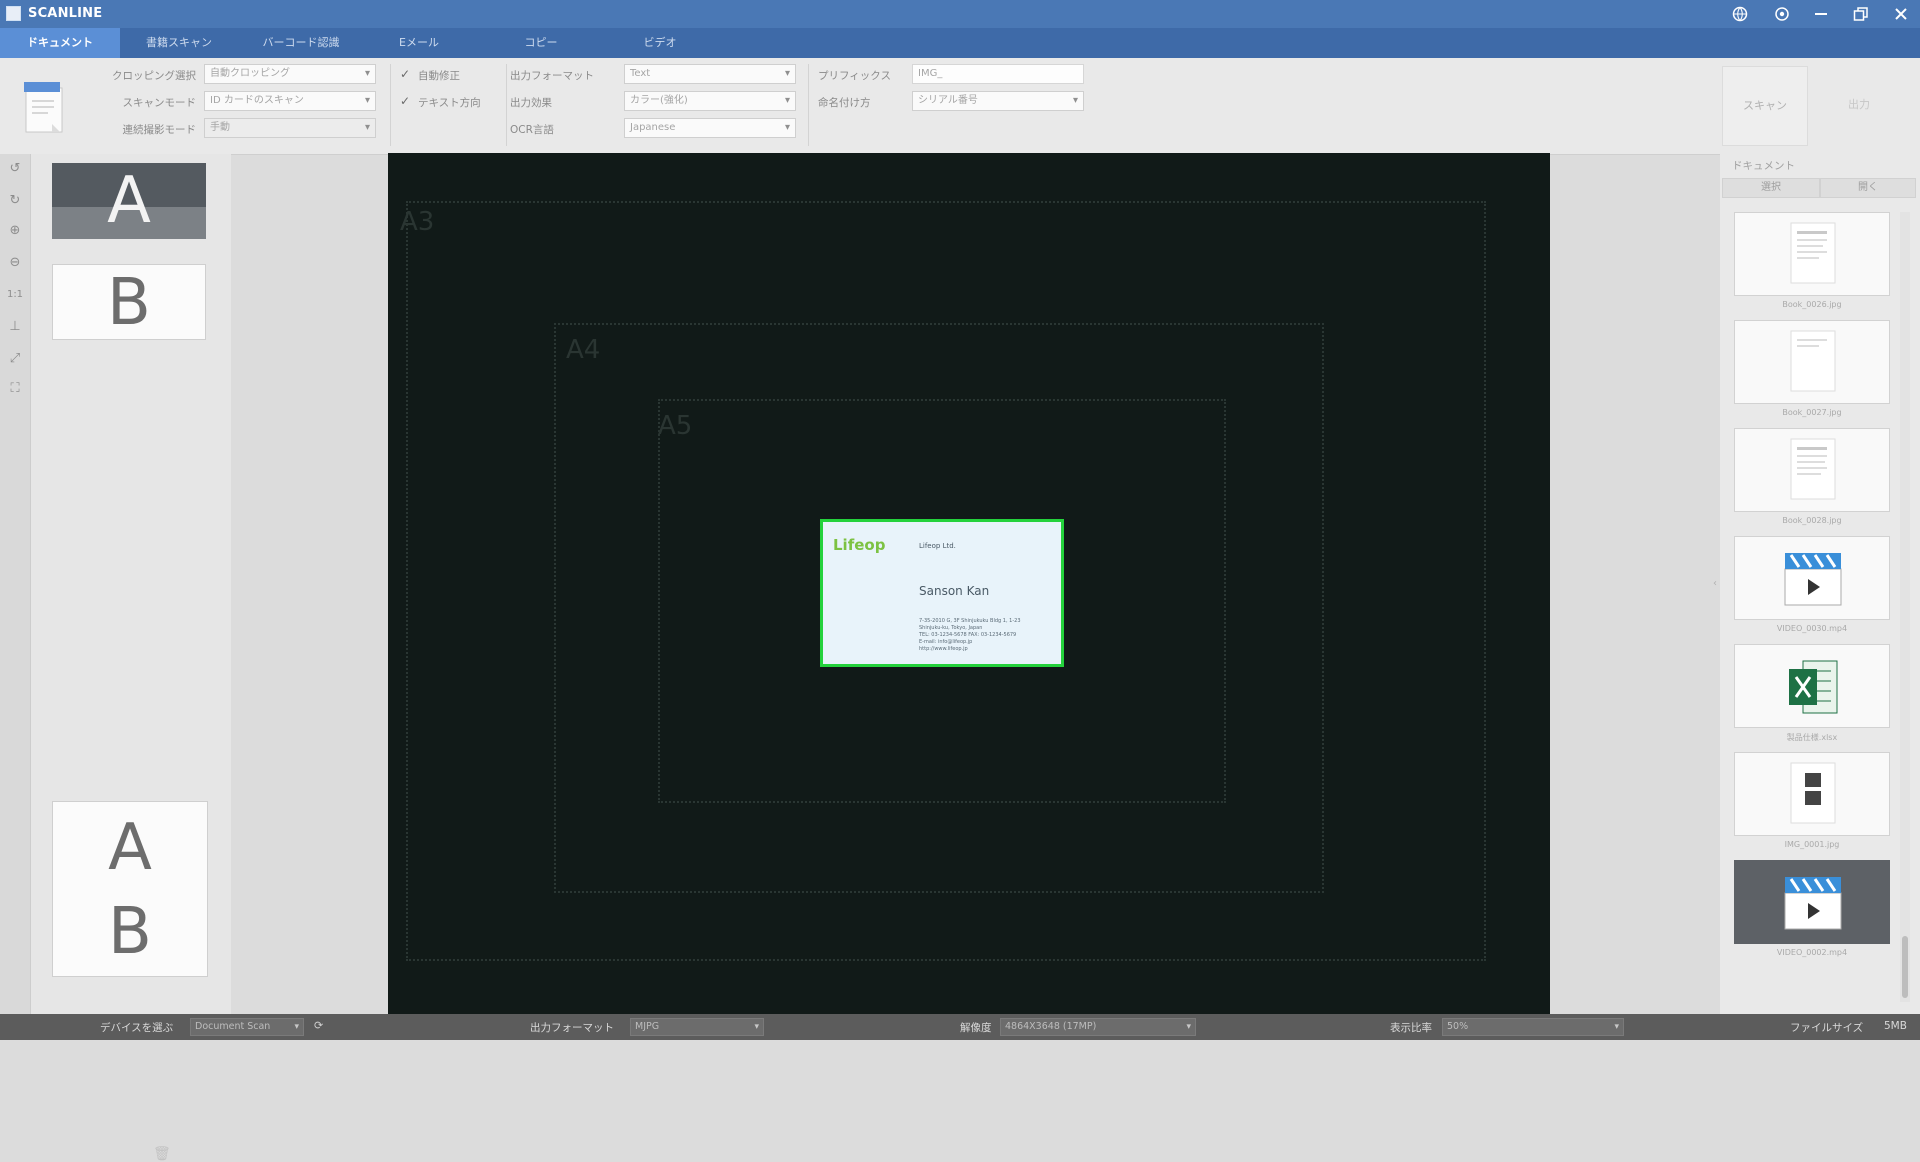 The image size is (1920, 1162). What do you see at coordinates (697, 1027) in the screenshot?
I see `status-output-format-select: MJPG` at bounding box center [697, 1027].